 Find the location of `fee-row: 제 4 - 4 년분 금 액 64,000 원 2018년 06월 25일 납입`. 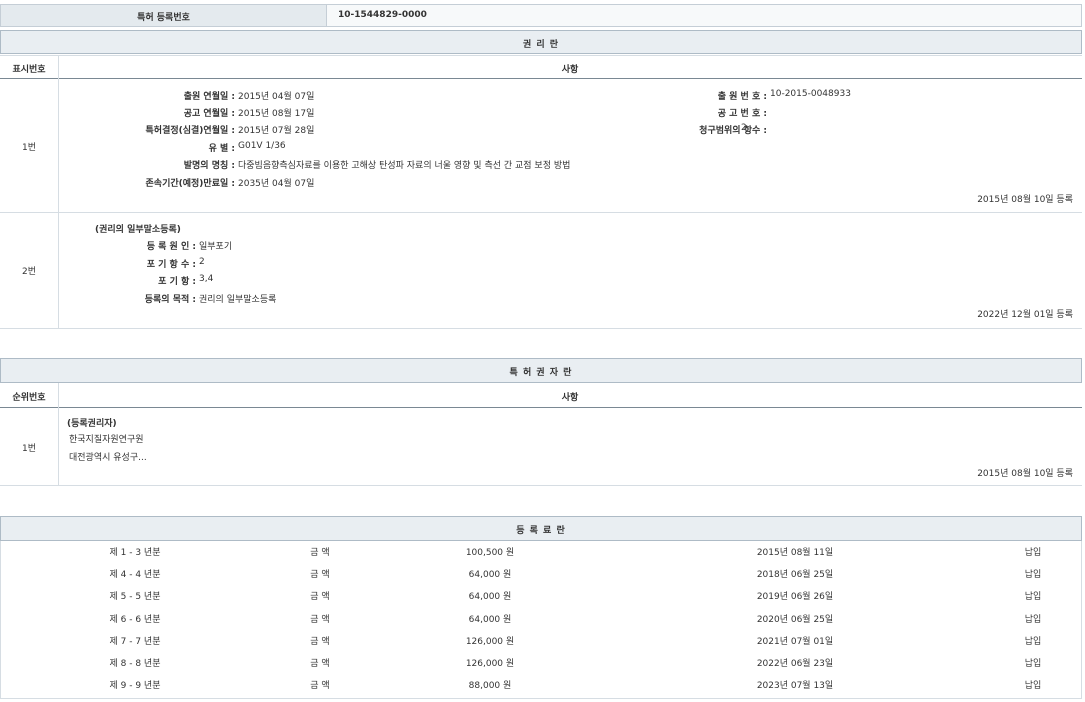

fee-row: 제 4 - 4 년분 금 액 64,000 원 2018년 06월 25일 납입 is located at coordinates (541, 576).